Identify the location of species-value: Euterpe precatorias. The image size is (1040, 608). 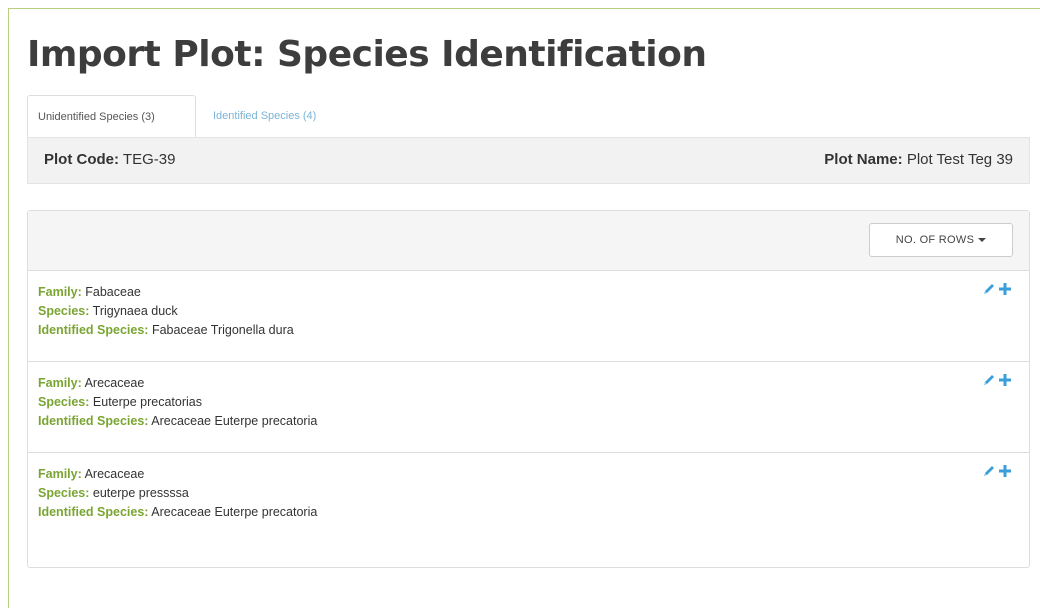
(147, 402).